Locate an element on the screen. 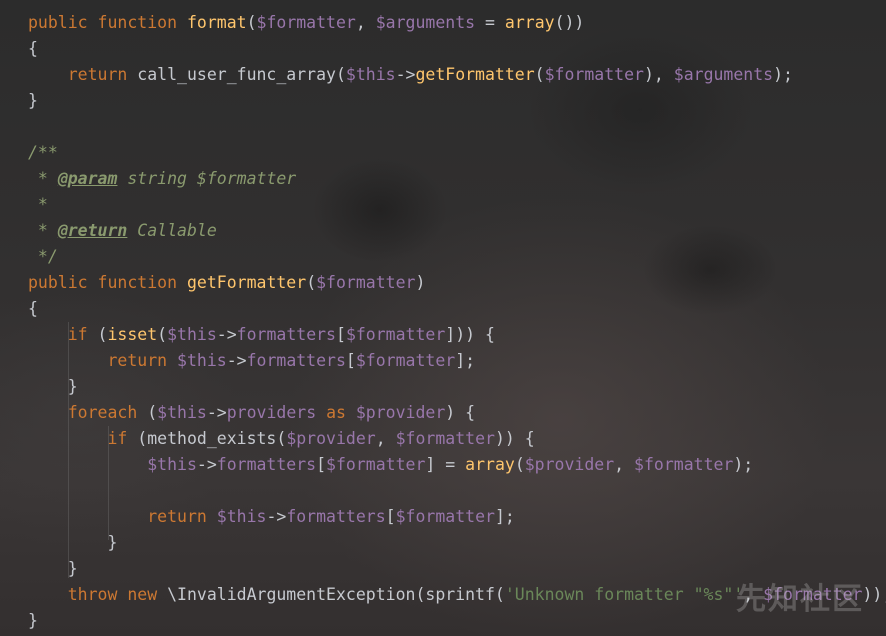 The image size is (886, 636). code-token: = is located at coordinates (490, 22).